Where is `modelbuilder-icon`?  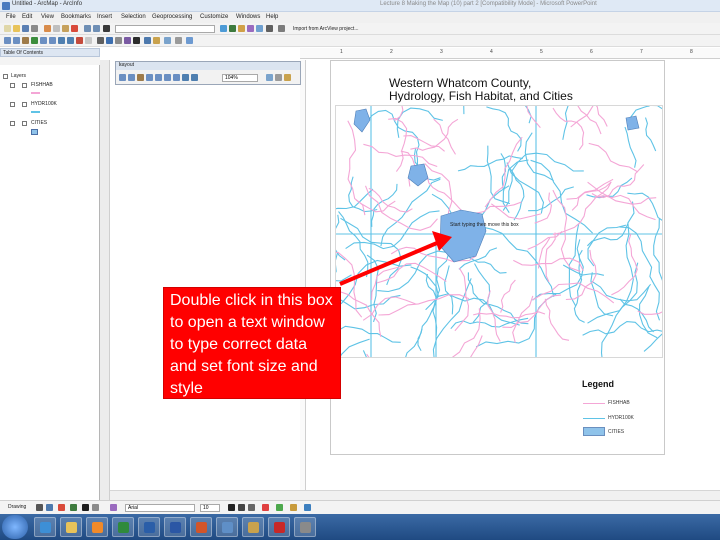 modelbuilder-icon is located at coordinates (281, 28).